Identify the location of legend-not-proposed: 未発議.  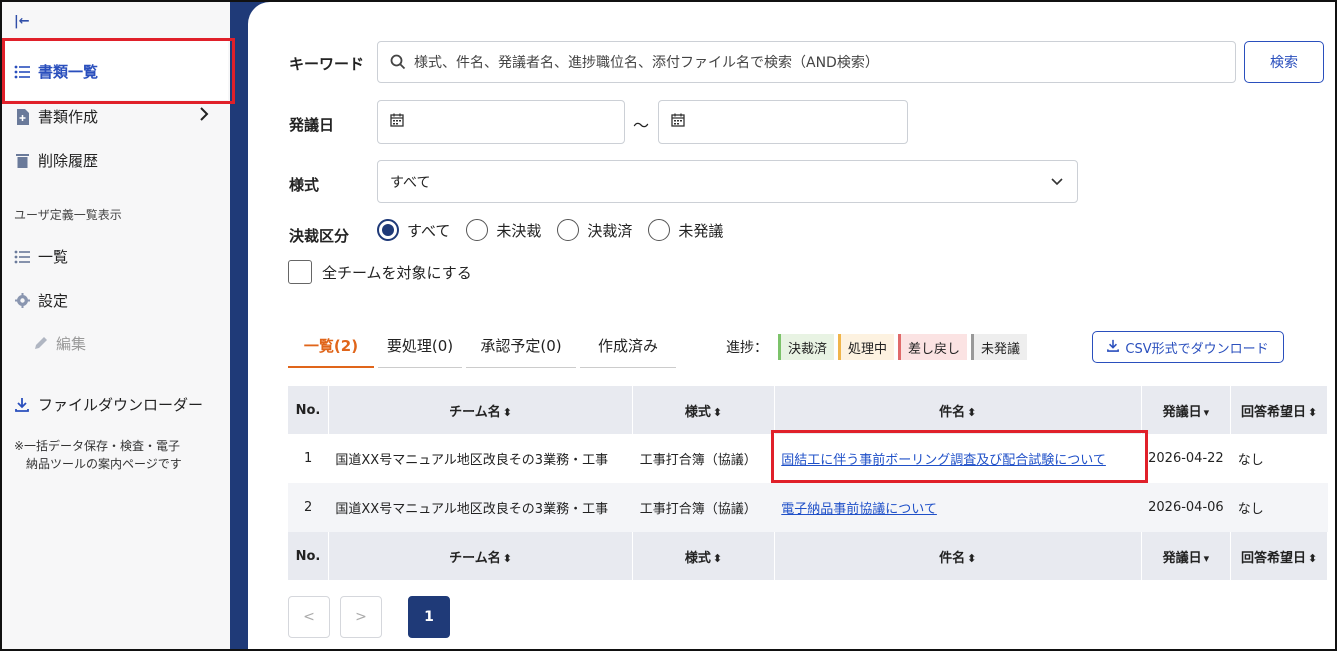
(999, 347).